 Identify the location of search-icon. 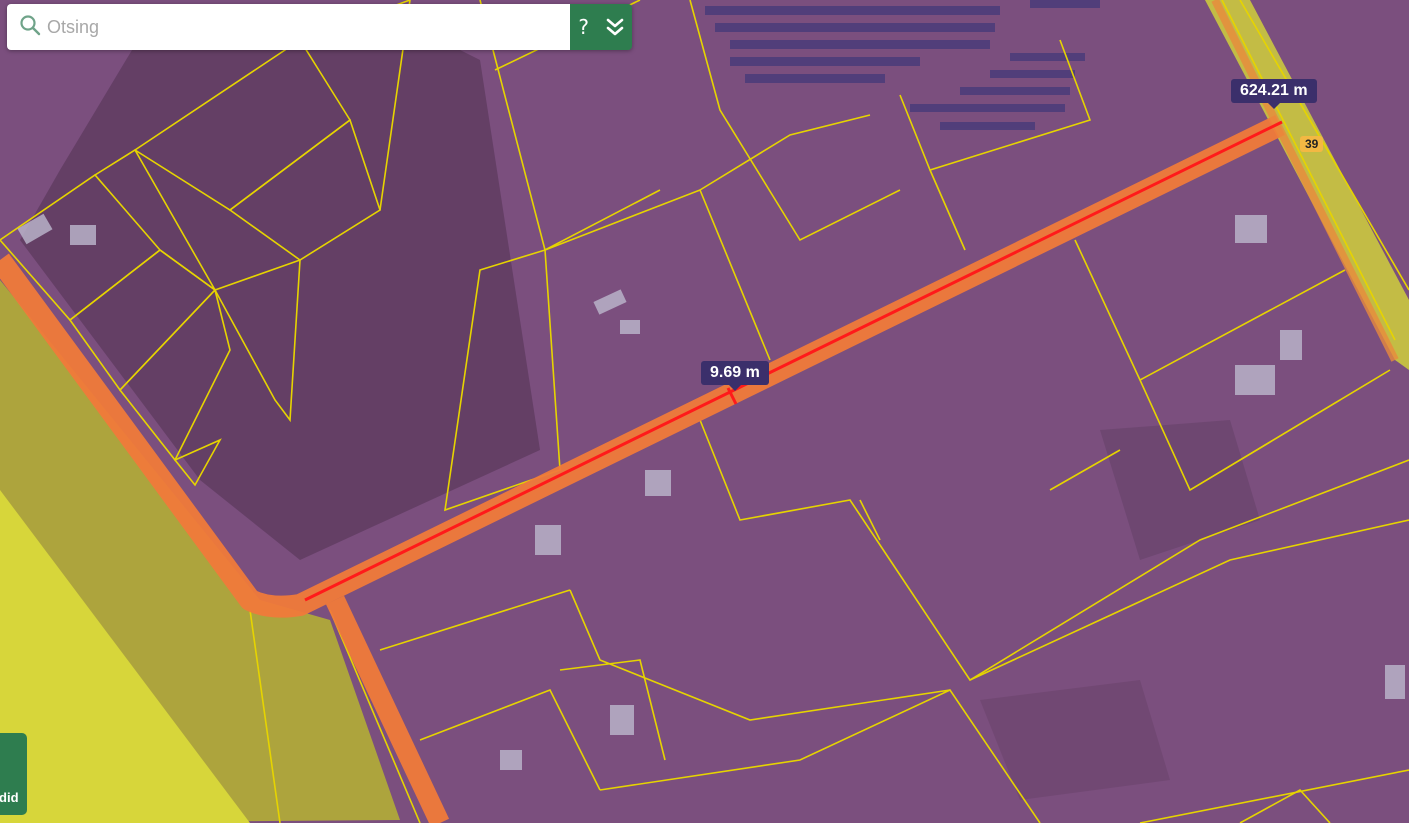
(30, 27).